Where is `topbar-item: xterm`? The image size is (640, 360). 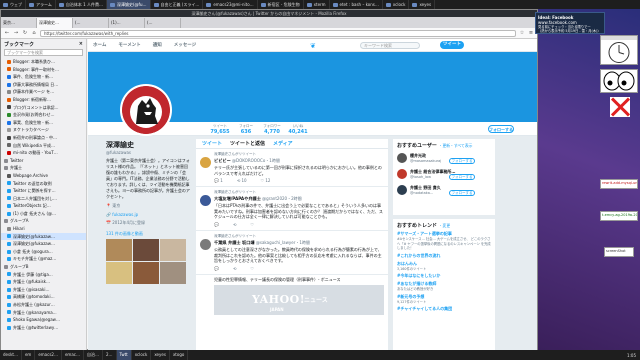 topbar-item: xterm is located at coordinates (317, 4).